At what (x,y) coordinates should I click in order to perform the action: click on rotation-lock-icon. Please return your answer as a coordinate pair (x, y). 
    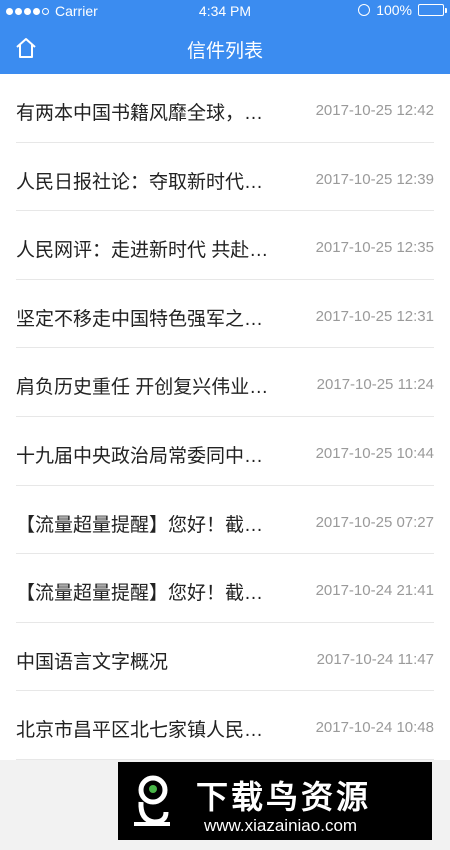
    Looking at the image, I should click on (364, 10).